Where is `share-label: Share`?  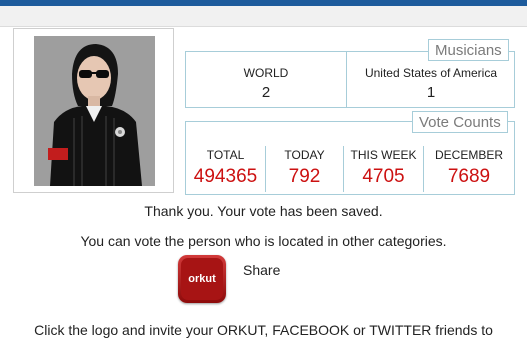
share-label: Share is located at coordinates (262, 270).